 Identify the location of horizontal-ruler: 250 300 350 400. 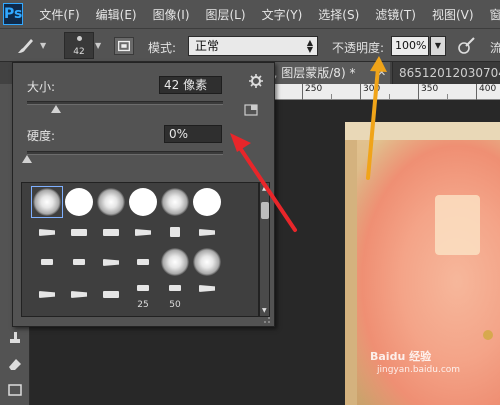
(387, 92).